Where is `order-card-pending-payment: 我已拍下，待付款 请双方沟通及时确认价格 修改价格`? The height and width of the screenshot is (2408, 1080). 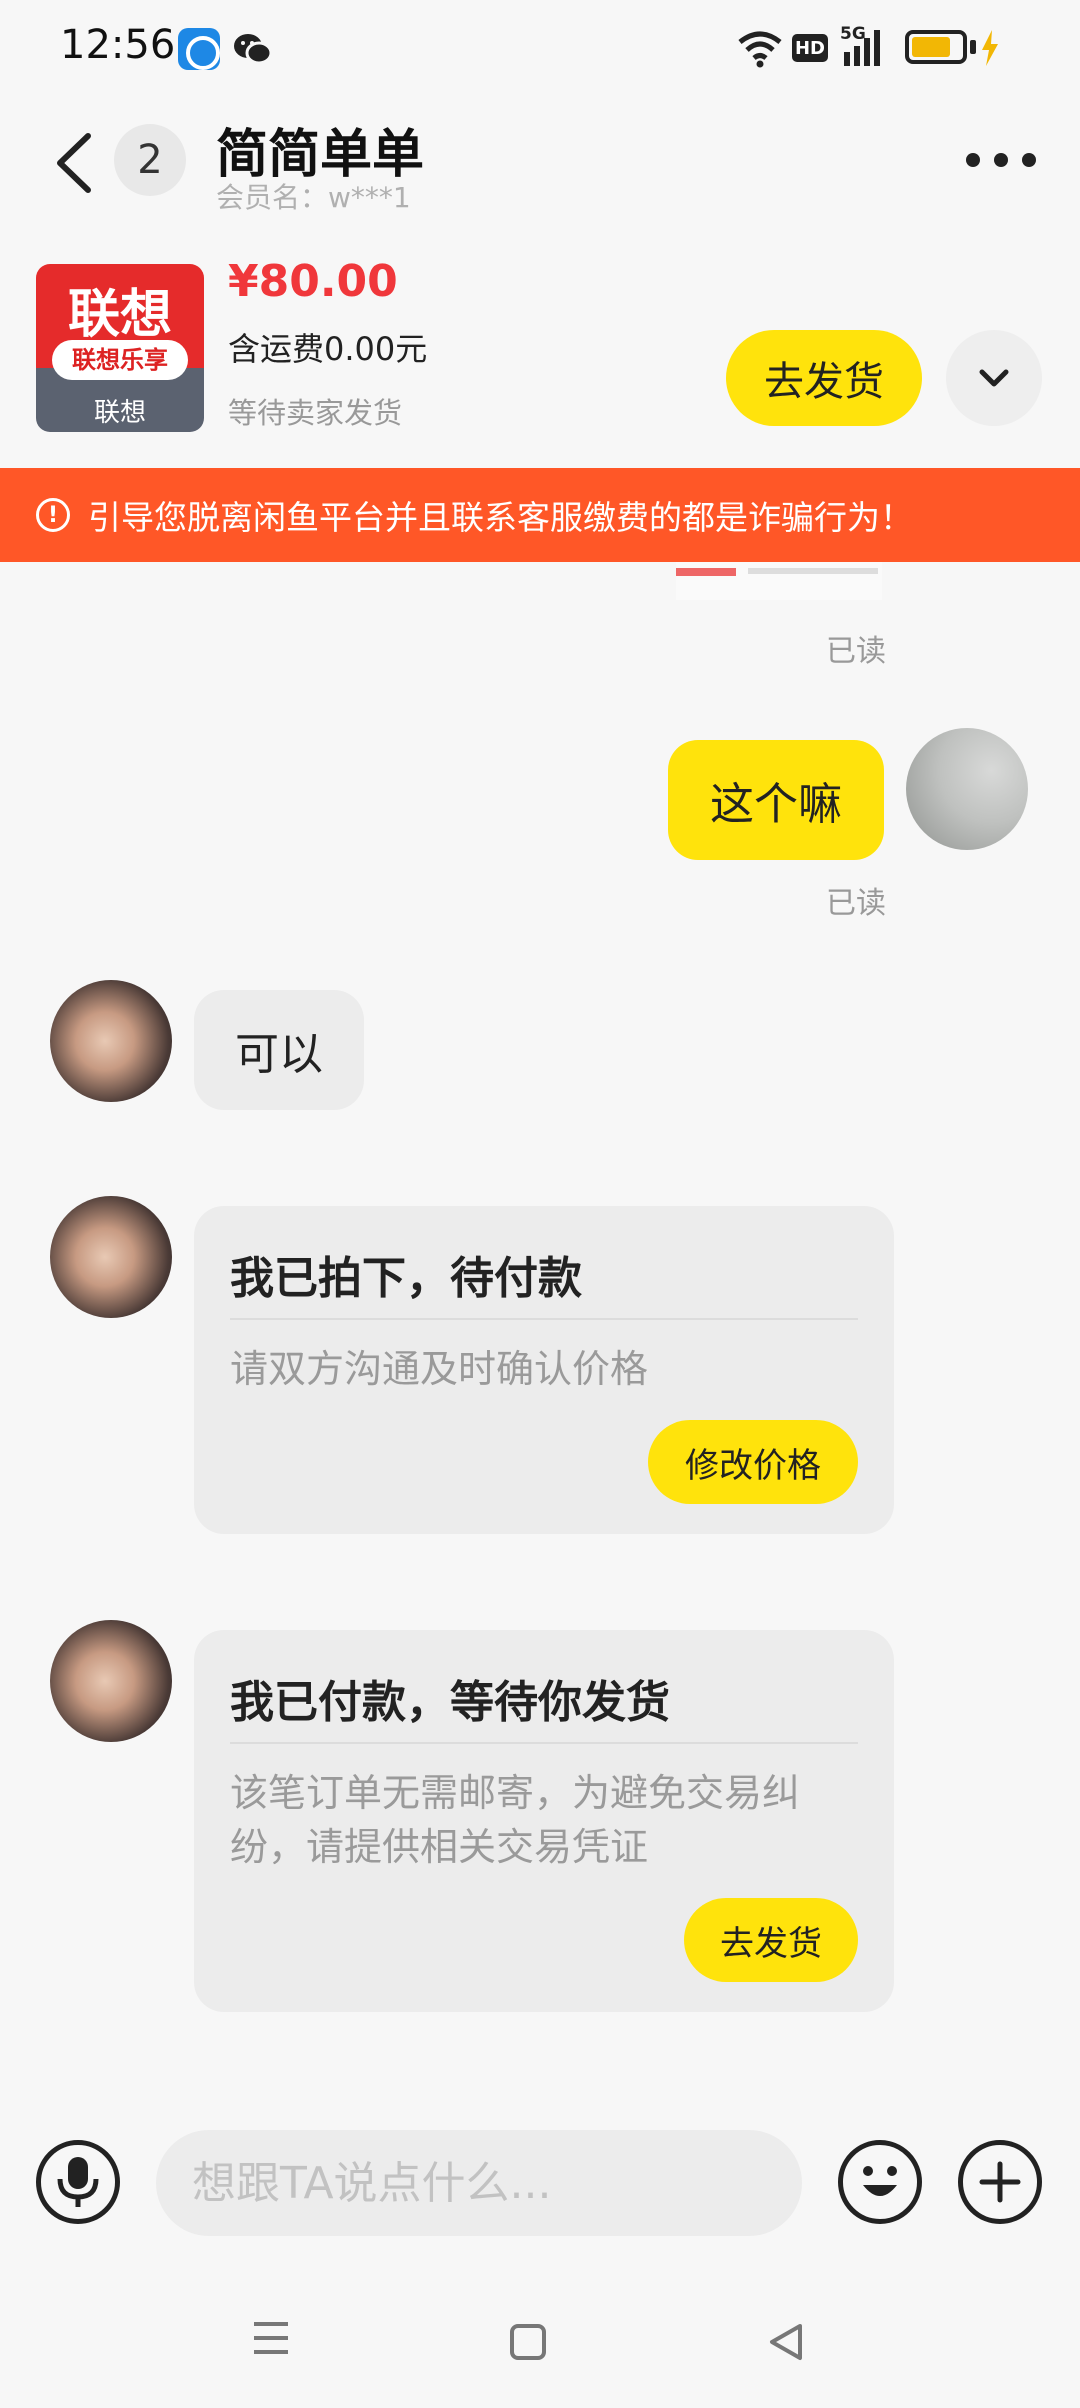 order-card-pending-payment: 我已拍下，待付款 请双方沟通及时确认价格 修改价格 is located at coordinates (544, 1370).